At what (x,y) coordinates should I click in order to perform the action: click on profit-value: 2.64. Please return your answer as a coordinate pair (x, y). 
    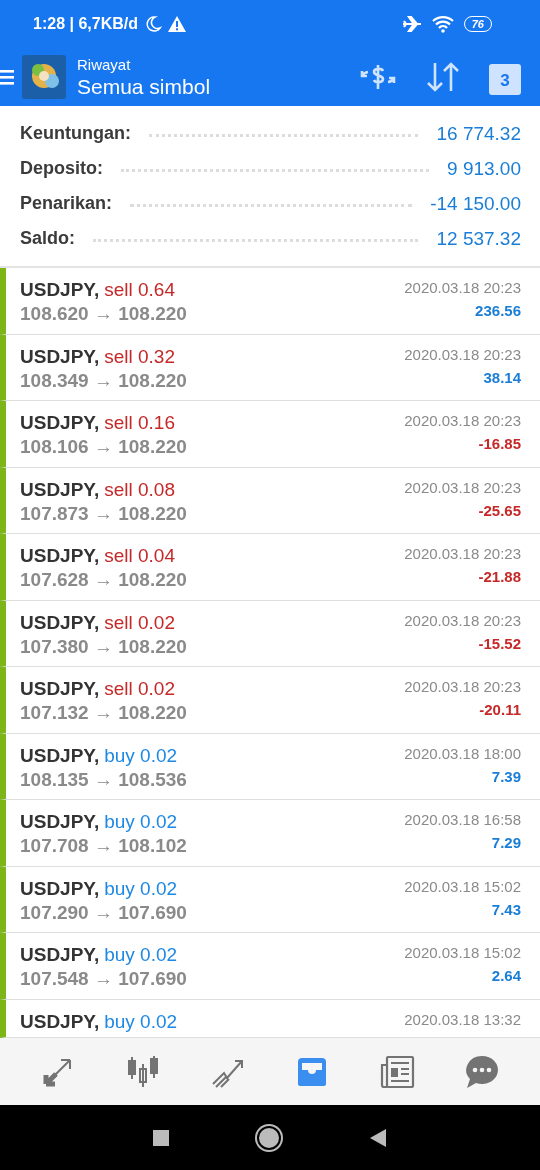
    Looking at the image, I should click on (506, 975).